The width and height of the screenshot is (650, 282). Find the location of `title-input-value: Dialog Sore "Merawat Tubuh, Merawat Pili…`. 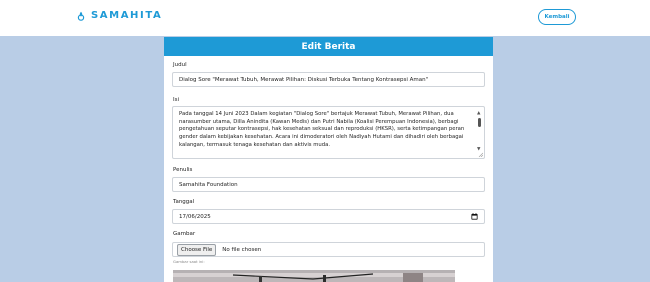

title-input-value: Dialog Sore "Merawat Tubuh, Merawat Pili… is located at coordinates (304, 79).